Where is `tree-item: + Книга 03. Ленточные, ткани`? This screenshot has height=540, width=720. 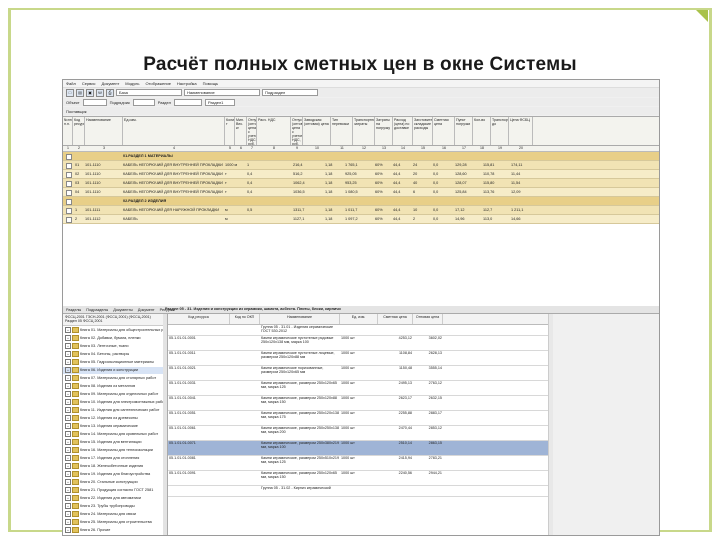 tree-item: + Книга 03. Ленточные, ткани is located at coordinates (115, 346).